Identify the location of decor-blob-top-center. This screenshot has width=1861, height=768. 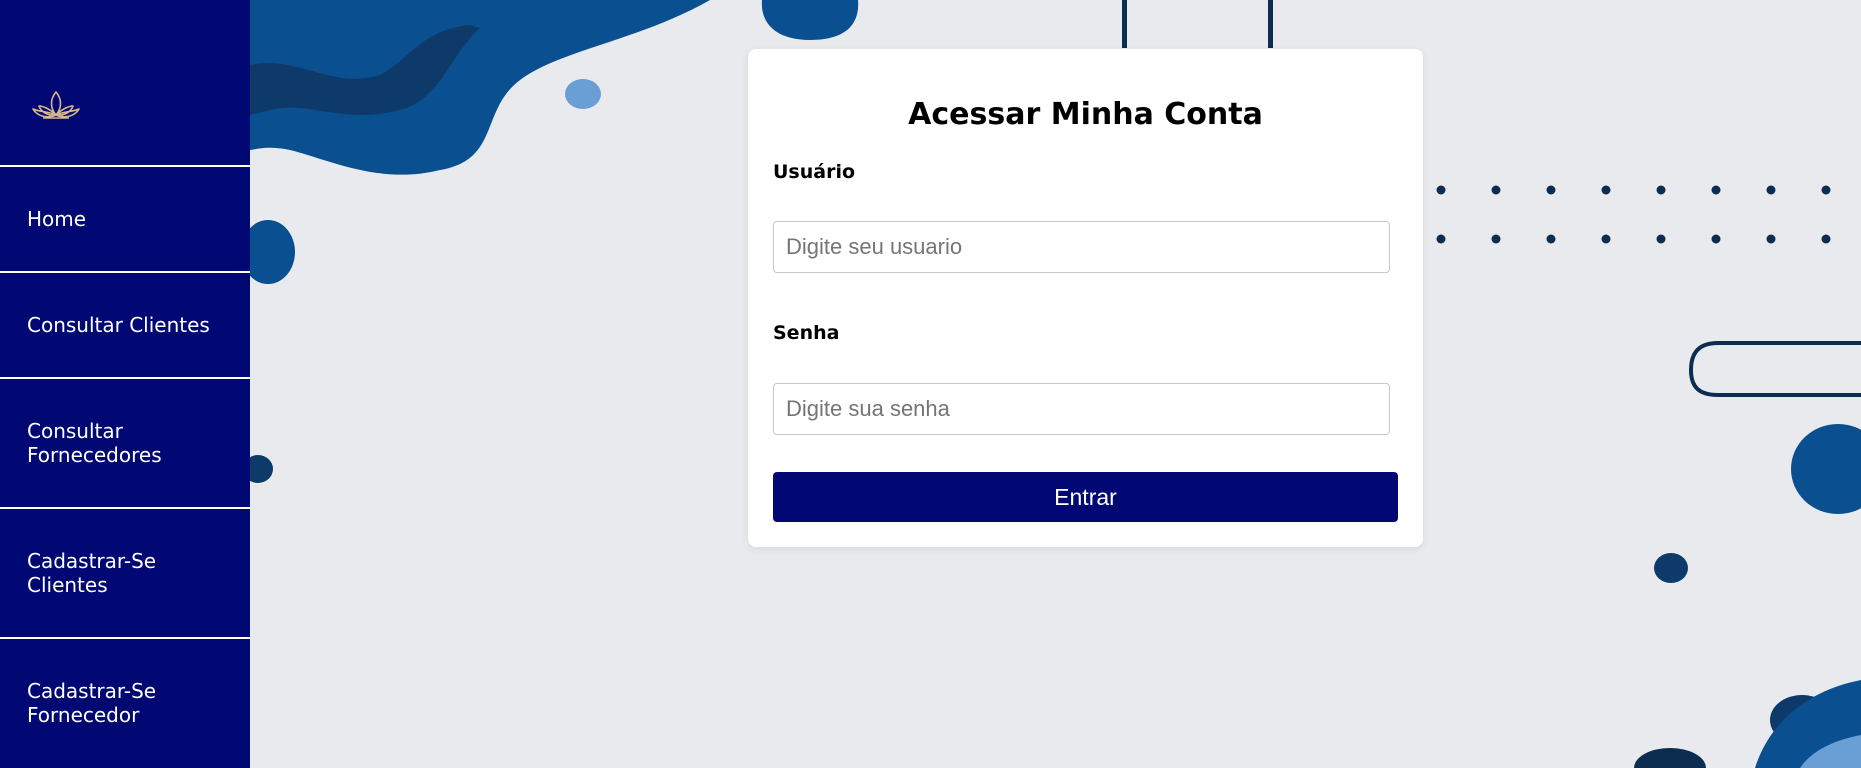
(810, 20).